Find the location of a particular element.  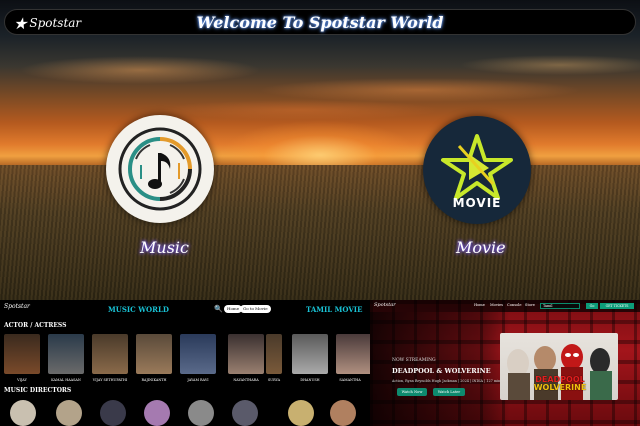

actor-name: VIJAY is located at coordinates (22, 380).